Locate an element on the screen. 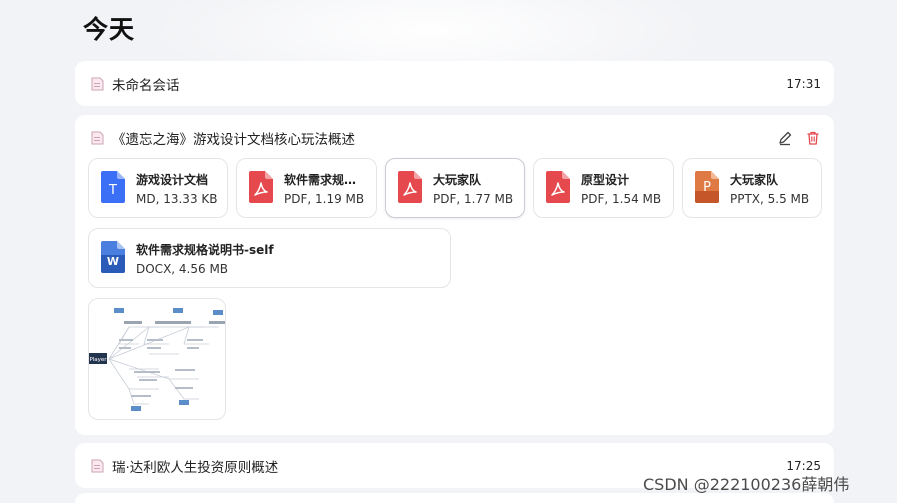 The width and height of the screenshot is (897, 503). mind-map-graphic: Player is located at coordinates (157, 359).